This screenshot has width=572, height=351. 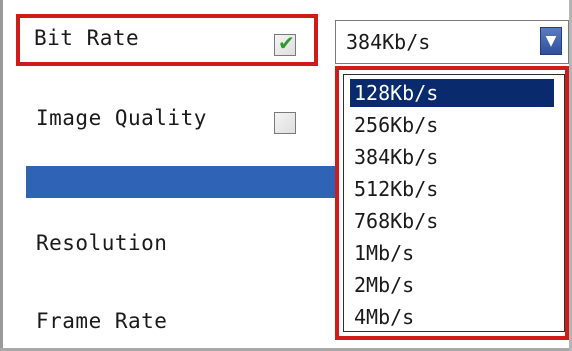 I want to click on frame-rate-label: Frame Rate, so click(x=102, y=321).